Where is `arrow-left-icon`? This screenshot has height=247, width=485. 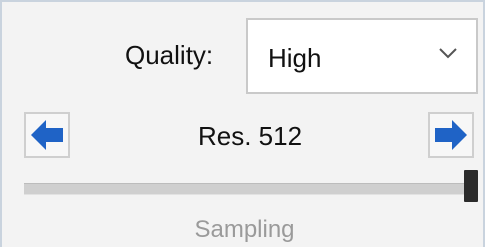
arrow-left-icon is located at coordinates (47, 135).